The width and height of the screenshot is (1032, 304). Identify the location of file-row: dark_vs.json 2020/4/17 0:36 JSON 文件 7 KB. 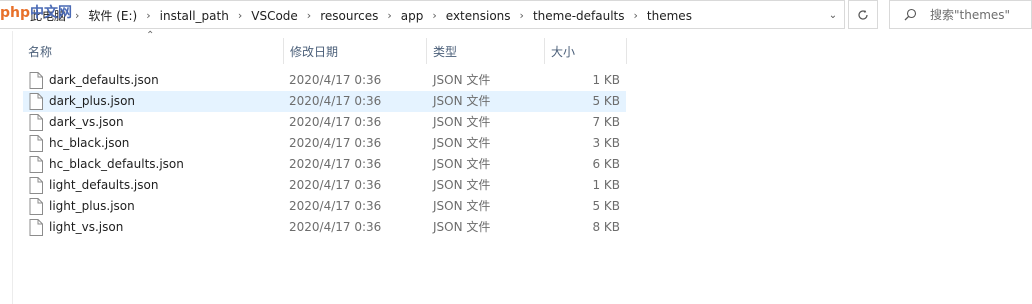
(324, 122).